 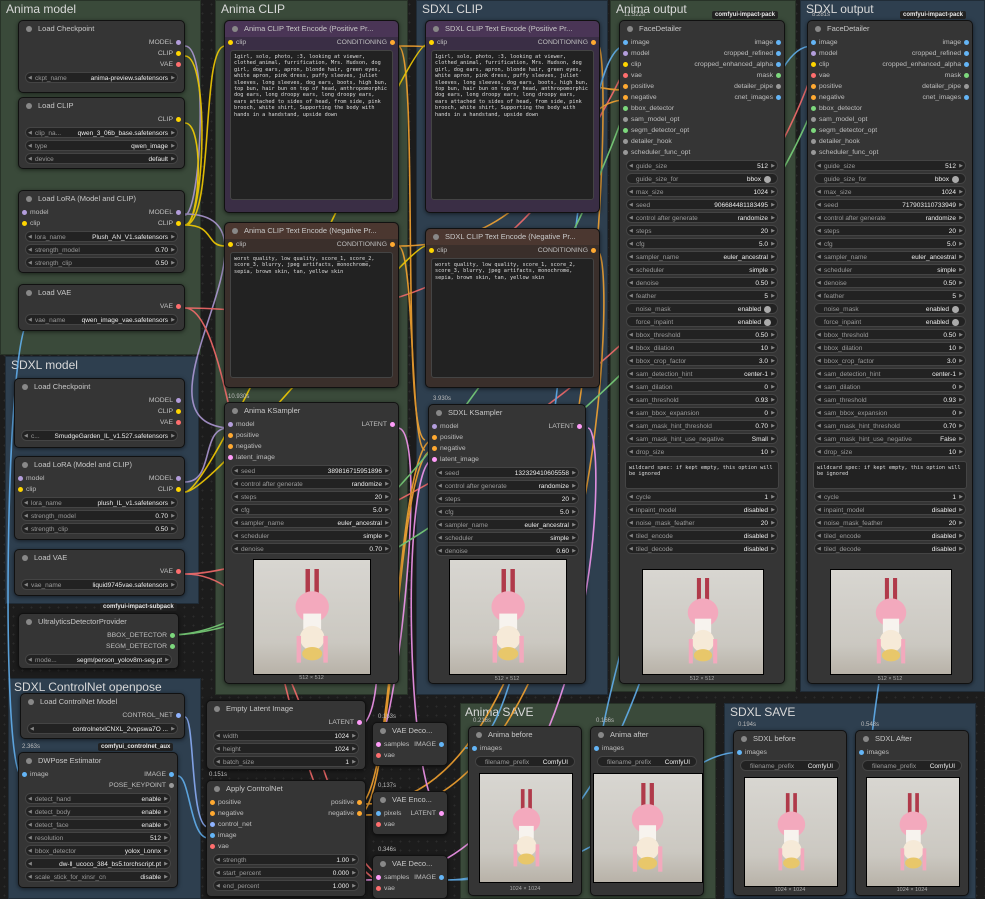 What do you see at coordinates (101, 237) in the screenshot?
I see `lora-name-combo: lora_name Plush_AN_V1.safetensors` at bounding box center [101, 237].